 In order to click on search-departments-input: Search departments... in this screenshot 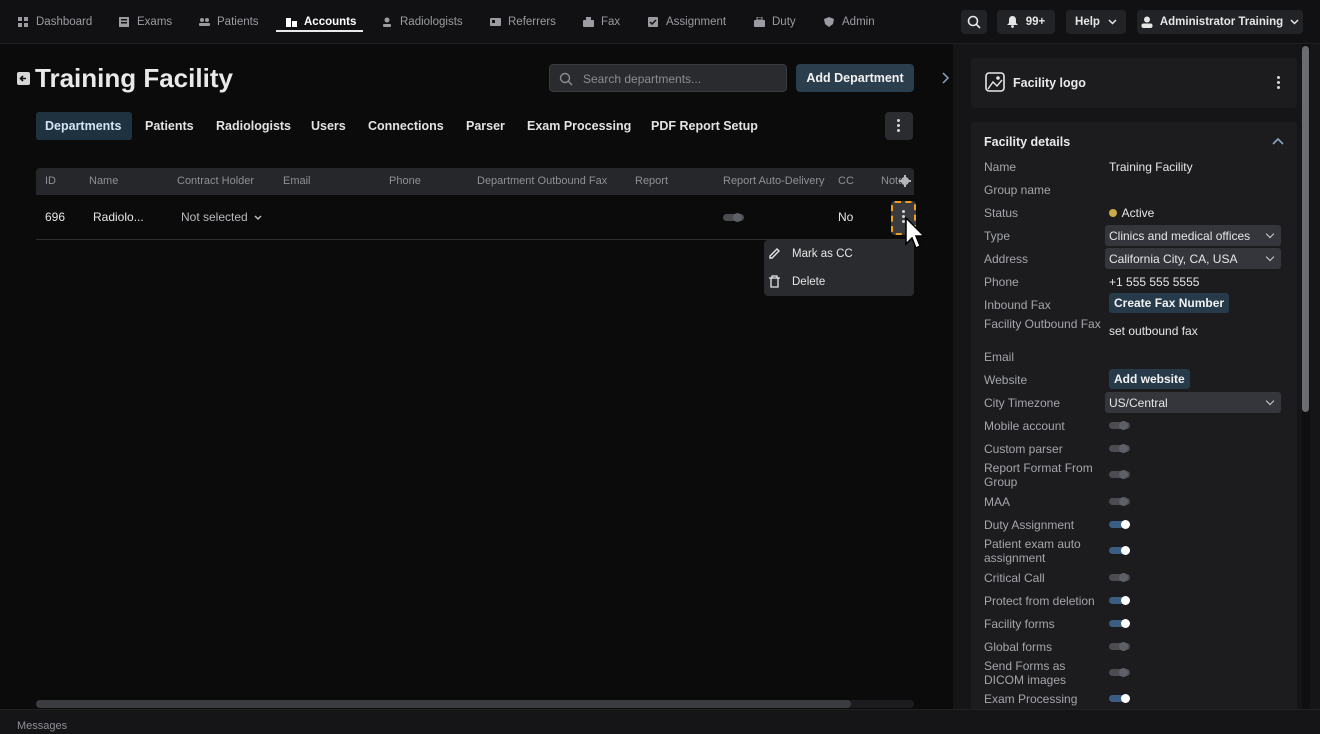, I will do `click(668, 78)`.